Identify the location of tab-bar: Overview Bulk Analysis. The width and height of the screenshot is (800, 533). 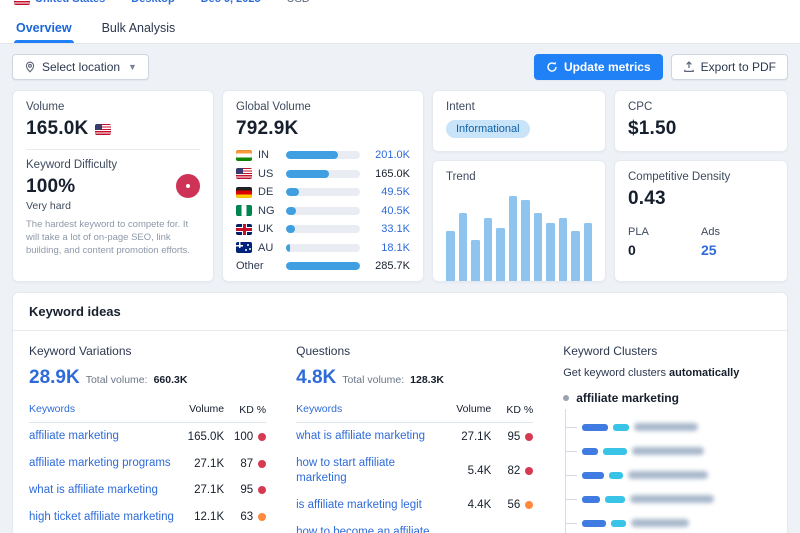
(400, 27).